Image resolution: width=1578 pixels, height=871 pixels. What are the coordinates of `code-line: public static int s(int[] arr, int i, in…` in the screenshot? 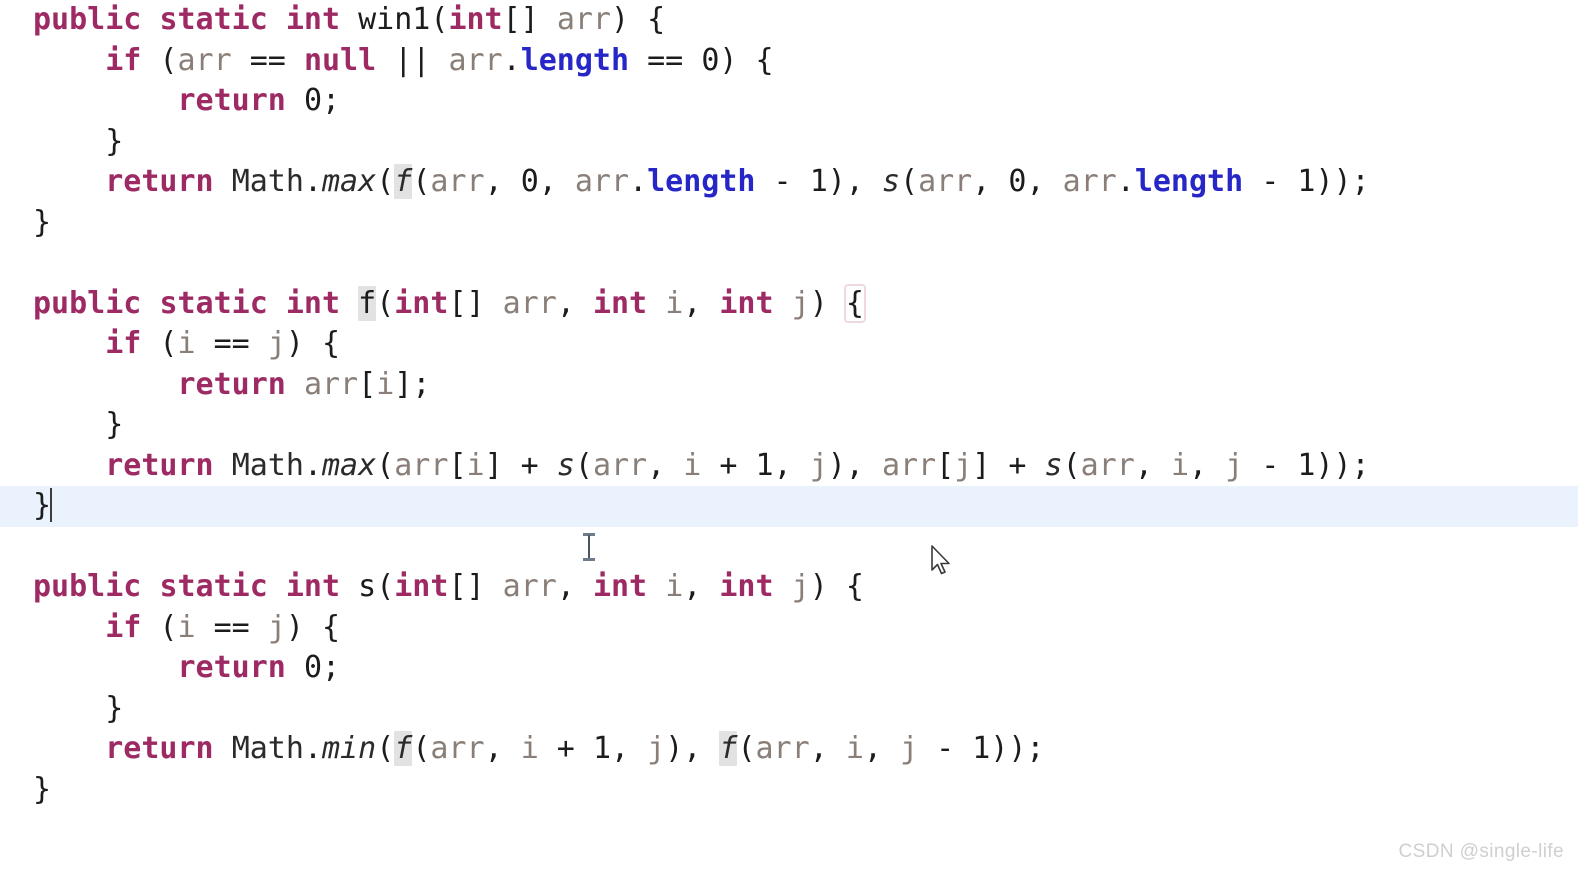 It's located at (789, 587).